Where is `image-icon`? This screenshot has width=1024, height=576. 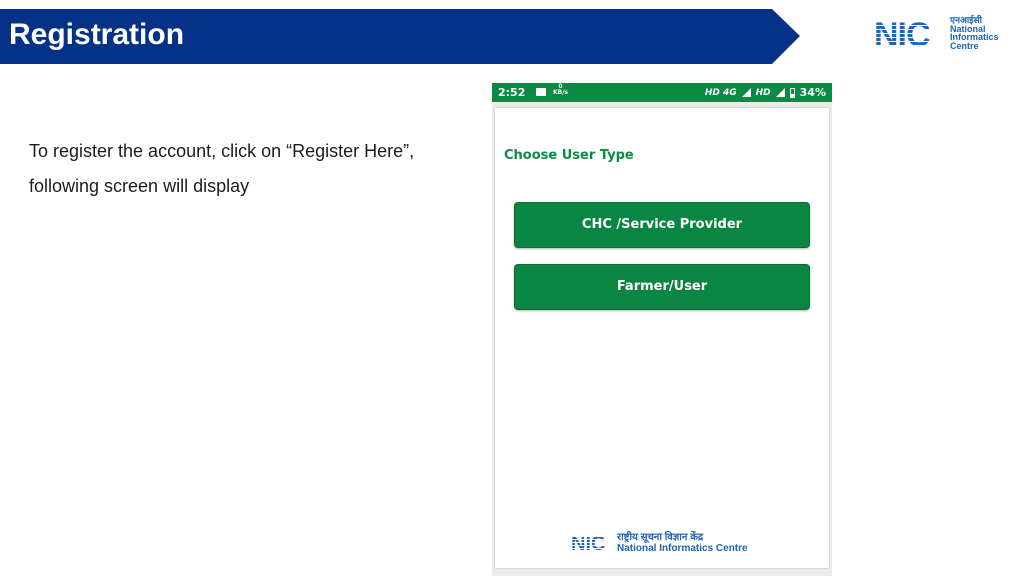 image-icon is located at coordinates (541, 92).